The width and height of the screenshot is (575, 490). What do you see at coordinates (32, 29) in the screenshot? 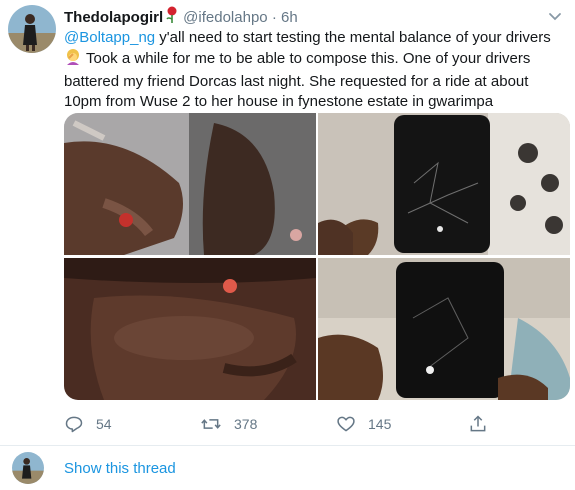
I see `avatar` at bounding box center [32, 29].